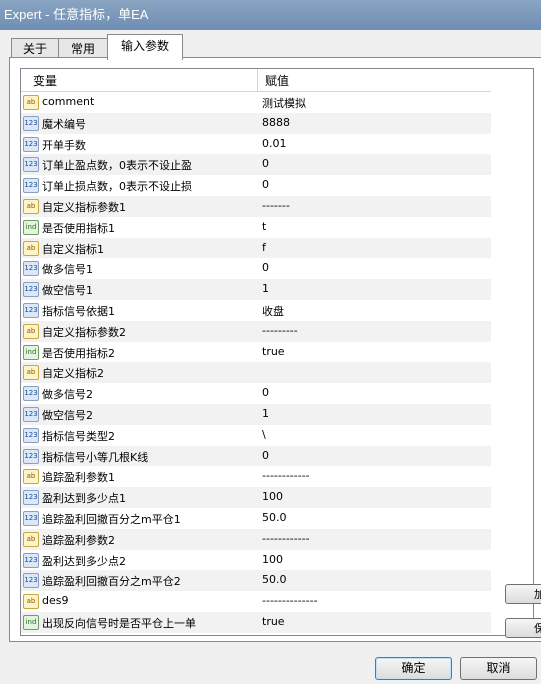 This screenshot has height=684, width=541. I want to click on parameter-name: 做多信号1, so click(67, 270).